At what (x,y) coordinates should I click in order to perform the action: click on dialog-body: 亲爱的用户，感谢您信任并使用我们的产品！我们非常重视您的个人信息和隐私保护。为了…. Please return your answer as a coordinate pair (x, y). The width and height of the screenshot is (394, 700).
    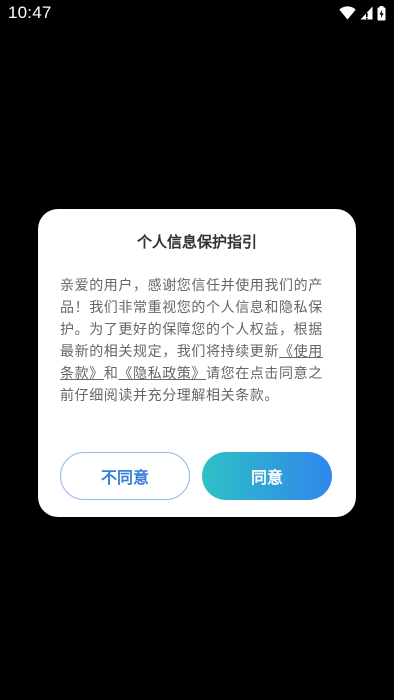
    Looking at the image, I should click on (198, 341).